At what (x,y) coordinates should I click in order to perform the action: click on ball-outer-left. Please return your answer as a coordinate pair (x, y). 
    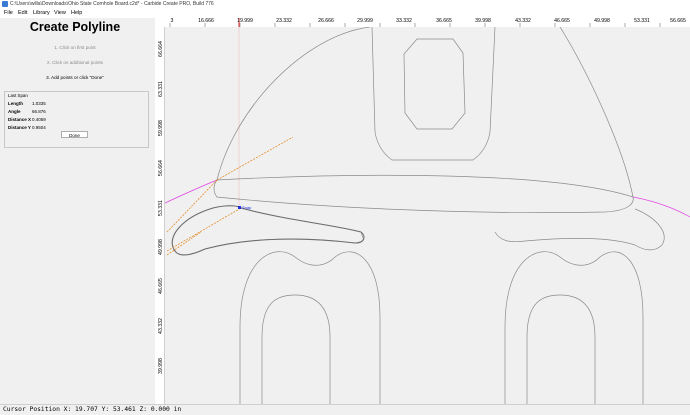
    Looking at the image, I should click on (310, 327).